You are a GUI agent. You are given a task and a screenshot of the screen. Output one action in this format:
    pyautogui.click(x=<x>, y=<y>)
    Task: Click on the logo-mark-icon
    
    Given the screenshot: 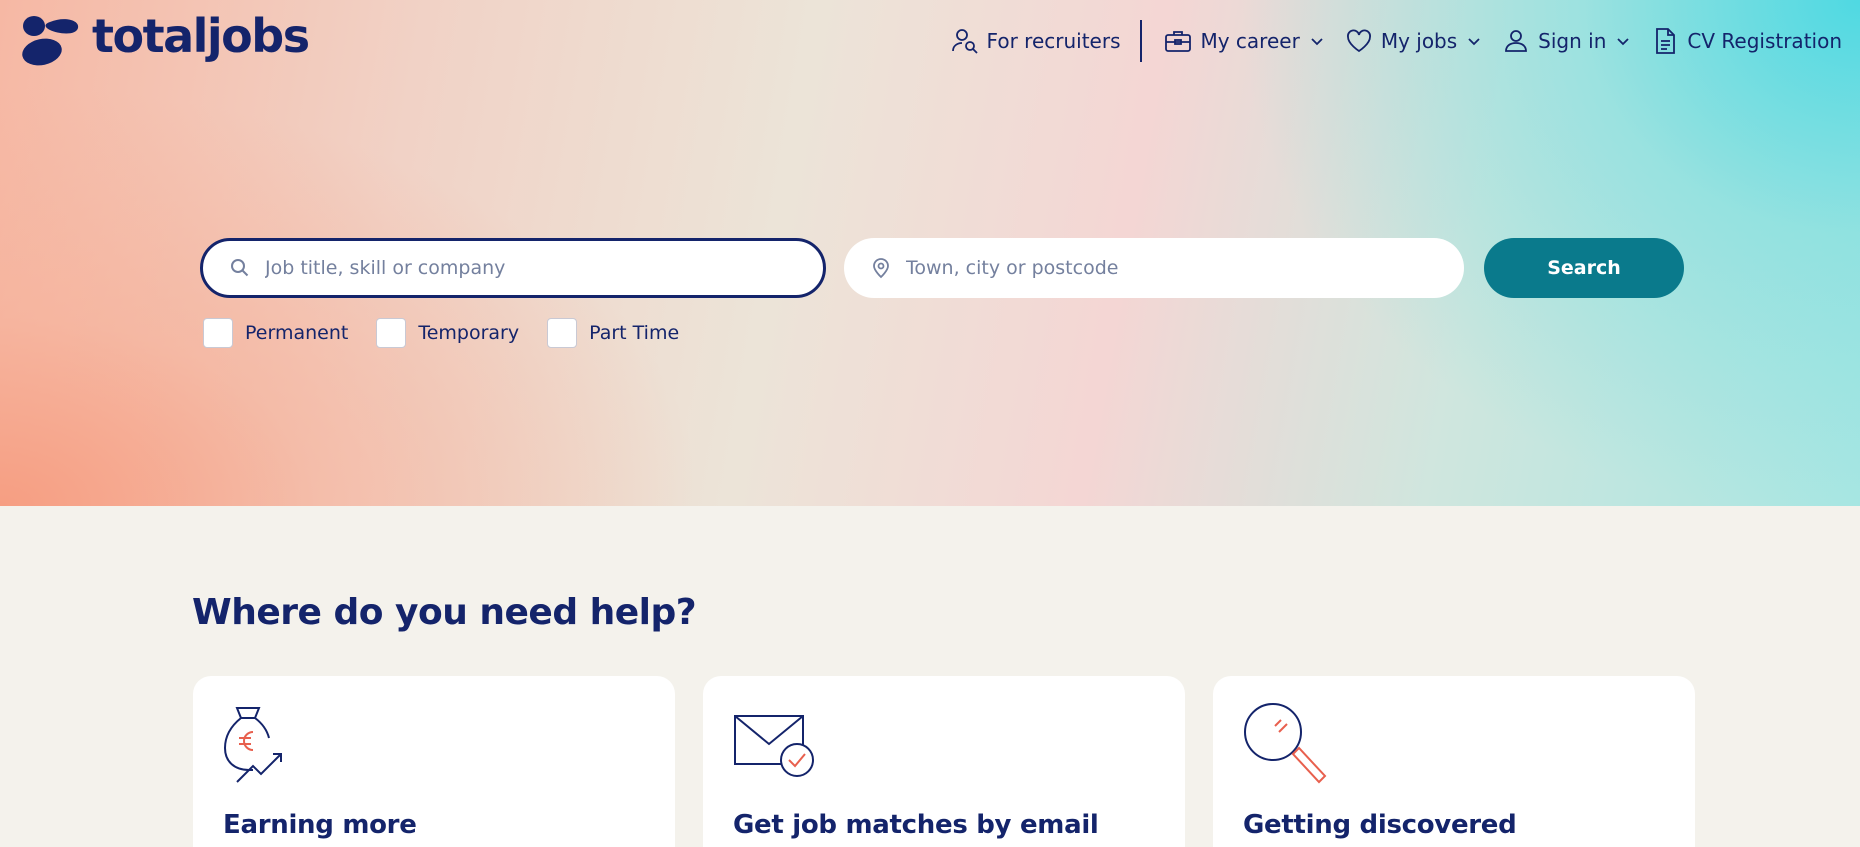 What is the action you would take?
    pyautogui.click(x=50, y=41)
    